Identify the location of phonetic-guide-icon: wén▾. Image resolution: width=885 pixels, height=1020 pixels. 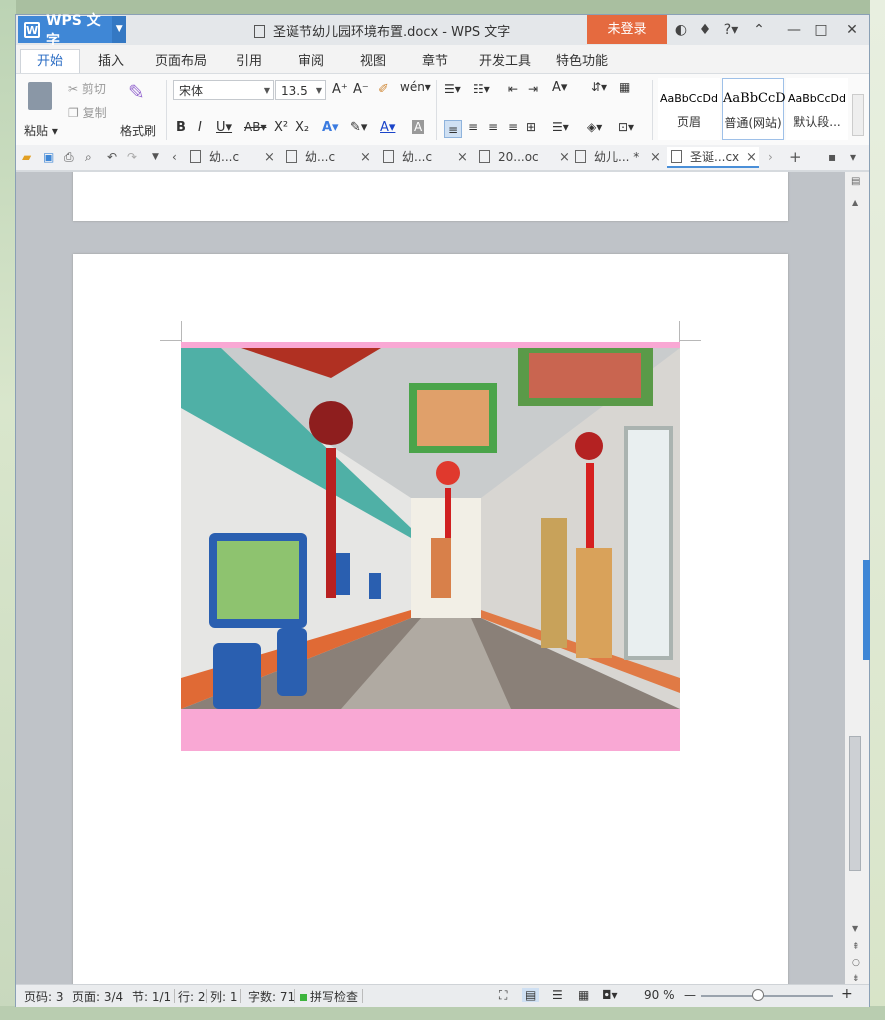
(415, 87).